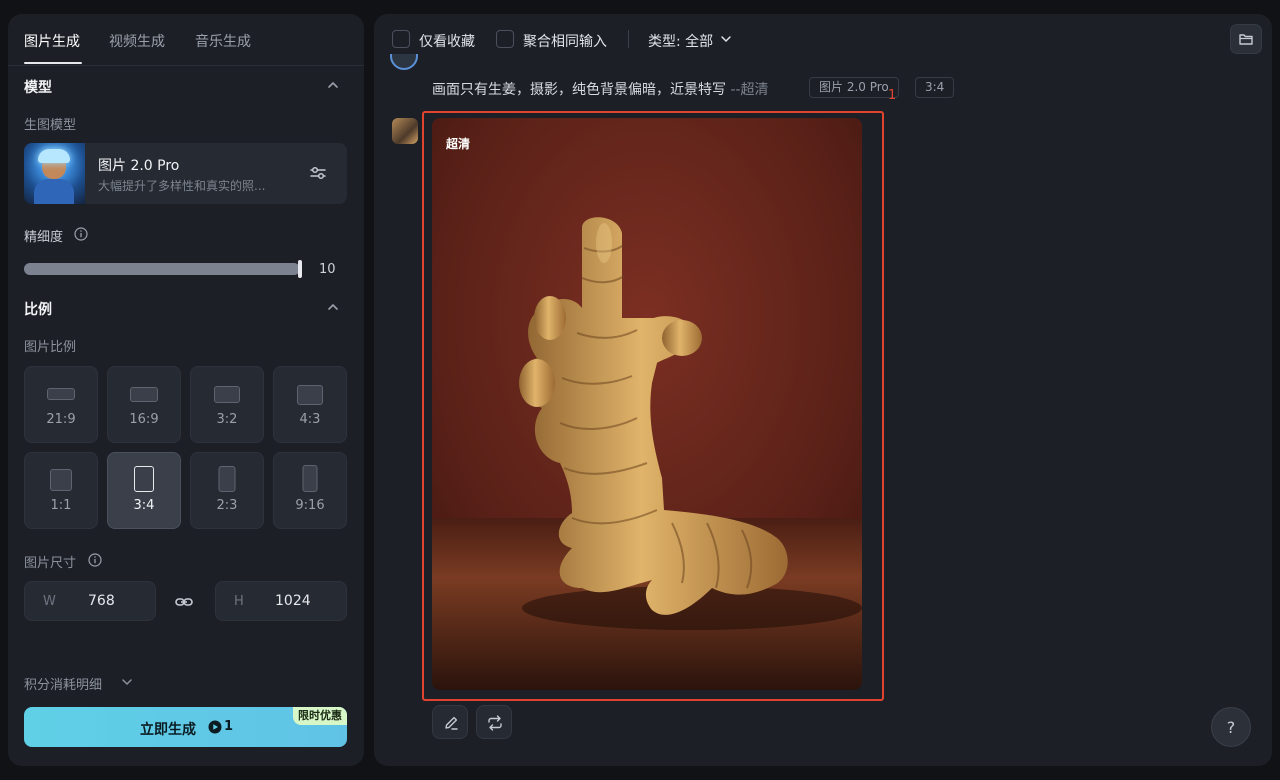 This screenshot has height=780, width=1280. I want to click on credit-coin-icon, so click(215, 727).